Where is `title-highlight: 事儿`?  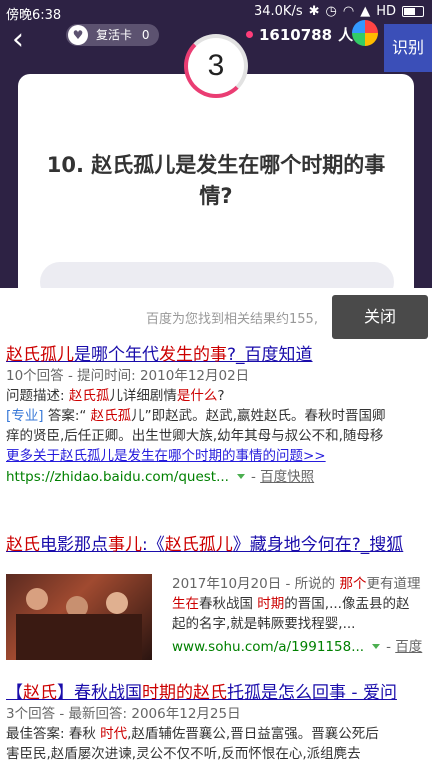
title-highlight: 事儿 is located at coordinates (125, 545).